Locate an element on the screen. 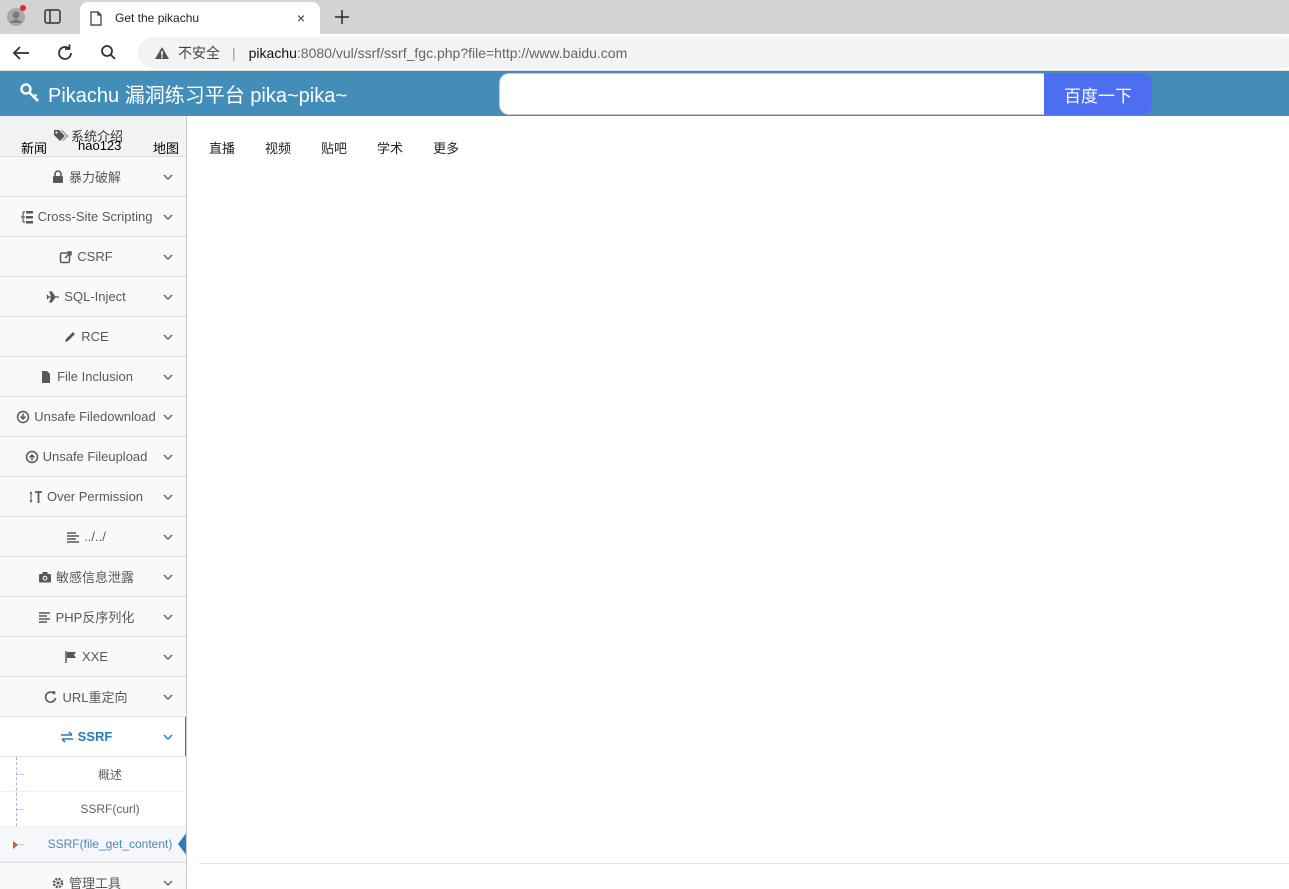 The image size is (1289, 889). submenu-item-ssrf-file-get-content: SSRF(file_get_content) is located at coordinates (93, 844).